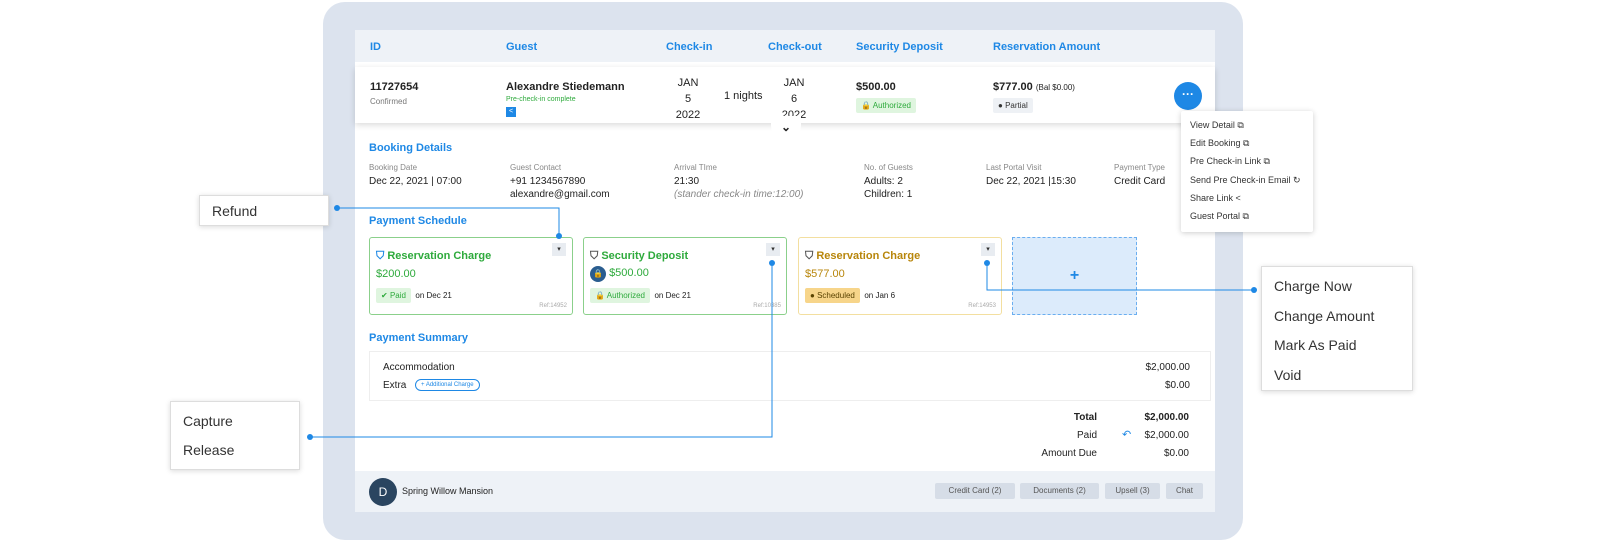 The width and height of the screenshot is (1600, 551). What do you see at coordinates (234, 211) in the screenshot?
I see `refund-option: Refund` at bounding box center [234, 211].